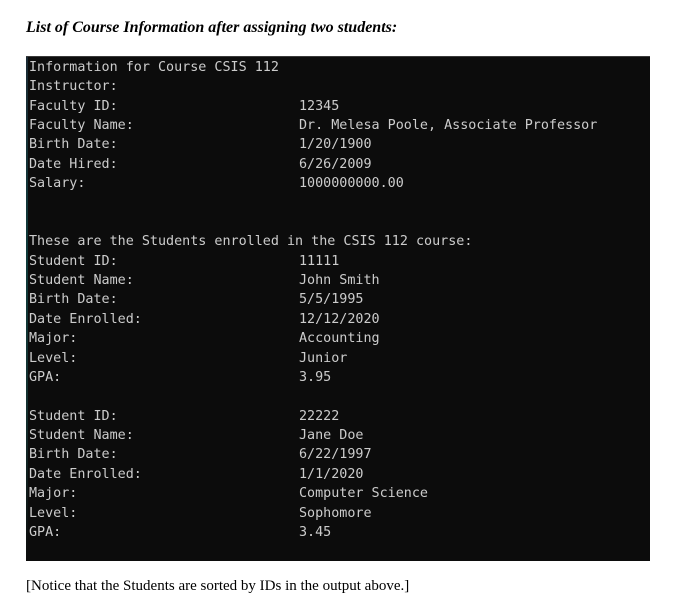  What do you see at coordinates (216, 183) in the screenshot?
I see `faculty-salary-row: Salary: 1000000000.00` at bounding box center [216, 183].